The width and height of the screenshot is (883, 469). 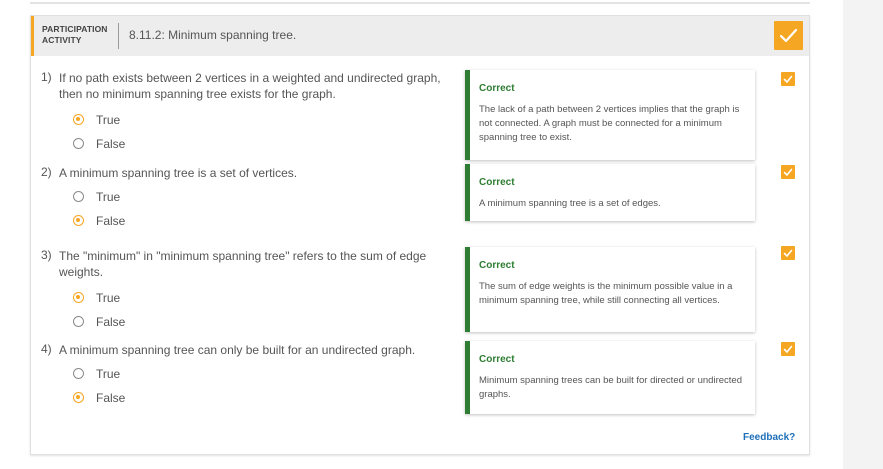 I want to click on question-3-option-false: False, so click(x=173, y=323).